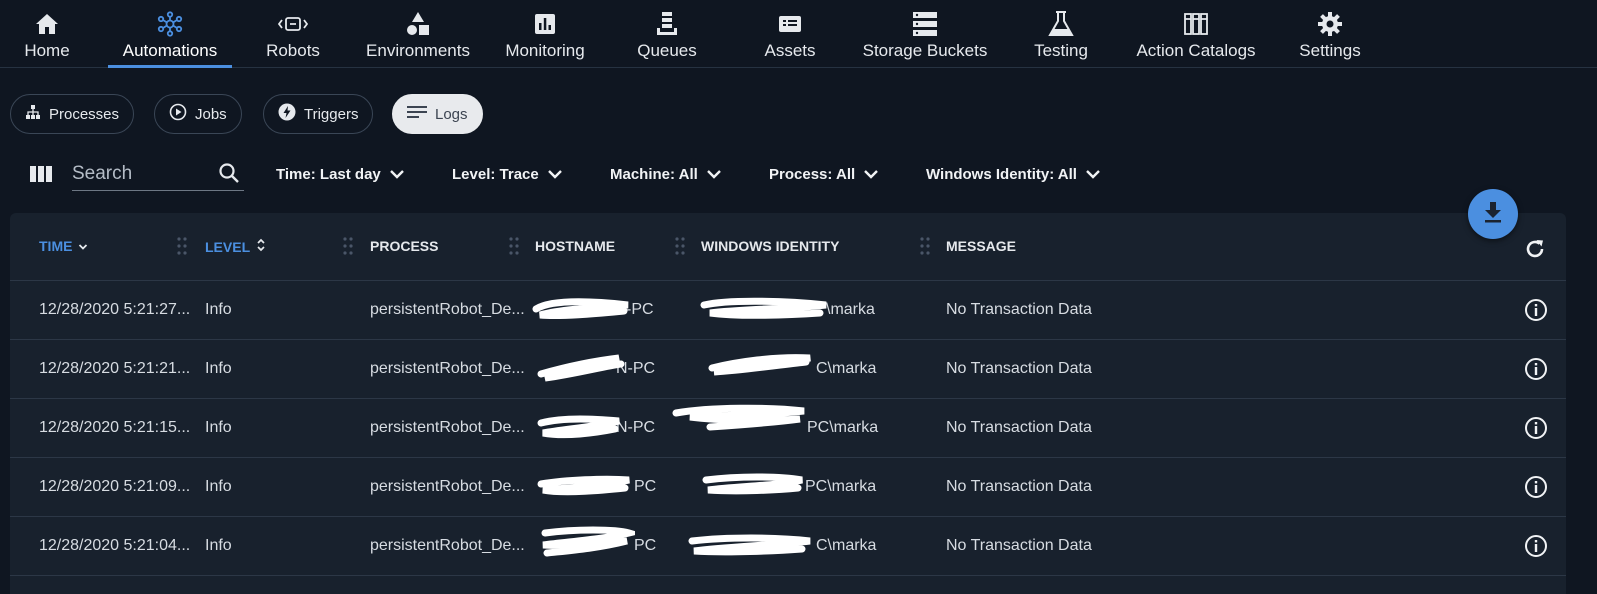  Describe the element at coordinates (1330, 50) in the screenshot. I see `nav-label: Settings` at that location.